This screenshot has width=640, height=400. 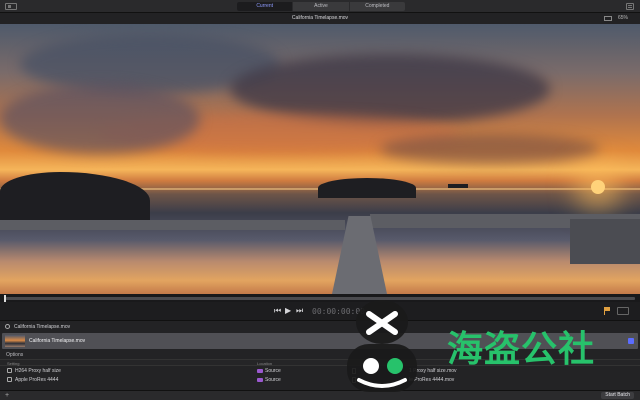 I want to click on rock-center, so click(x=367, y=188).